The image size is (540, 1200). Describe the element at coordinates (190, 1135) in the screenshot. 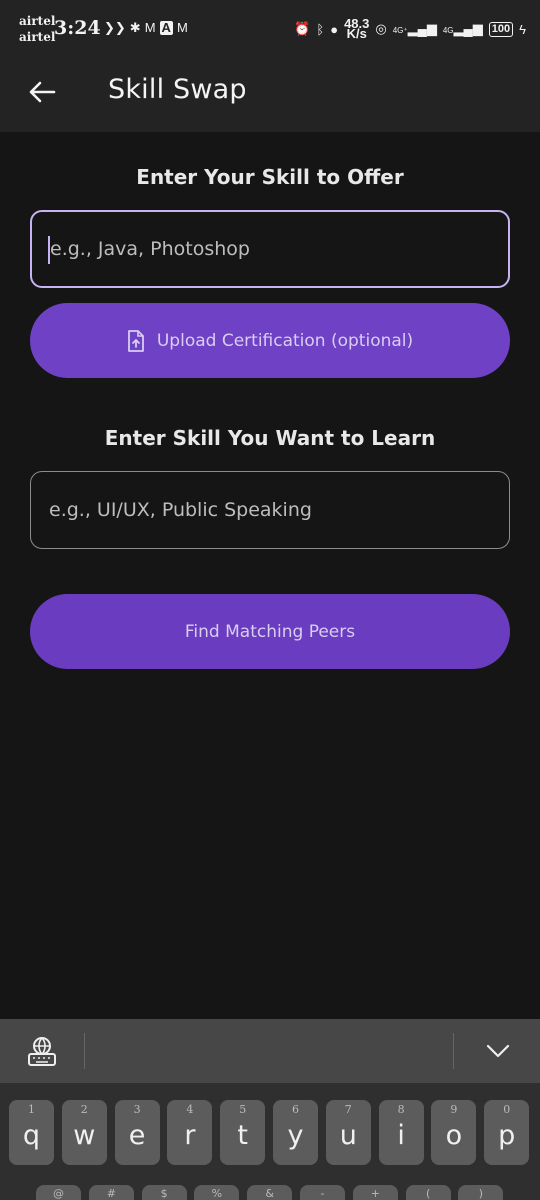

I see `key-letter: r` at that location.